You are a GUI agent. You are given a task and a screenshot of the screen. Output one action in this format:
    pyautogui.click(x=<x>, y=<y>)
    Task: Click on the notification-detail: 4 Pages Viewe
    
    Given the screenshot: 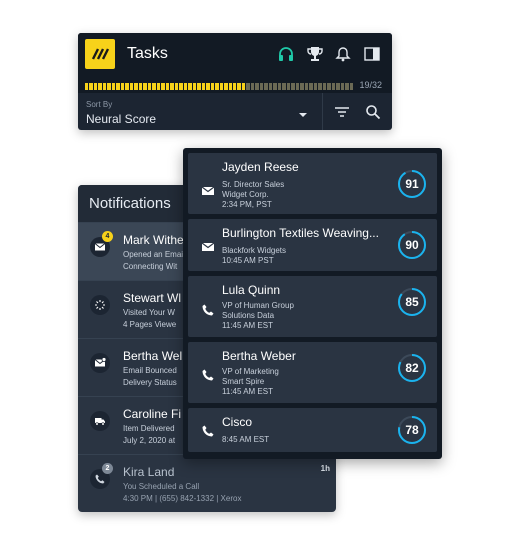 What is the action you would take?
    pyautogui.click(x=150, y=324)
    